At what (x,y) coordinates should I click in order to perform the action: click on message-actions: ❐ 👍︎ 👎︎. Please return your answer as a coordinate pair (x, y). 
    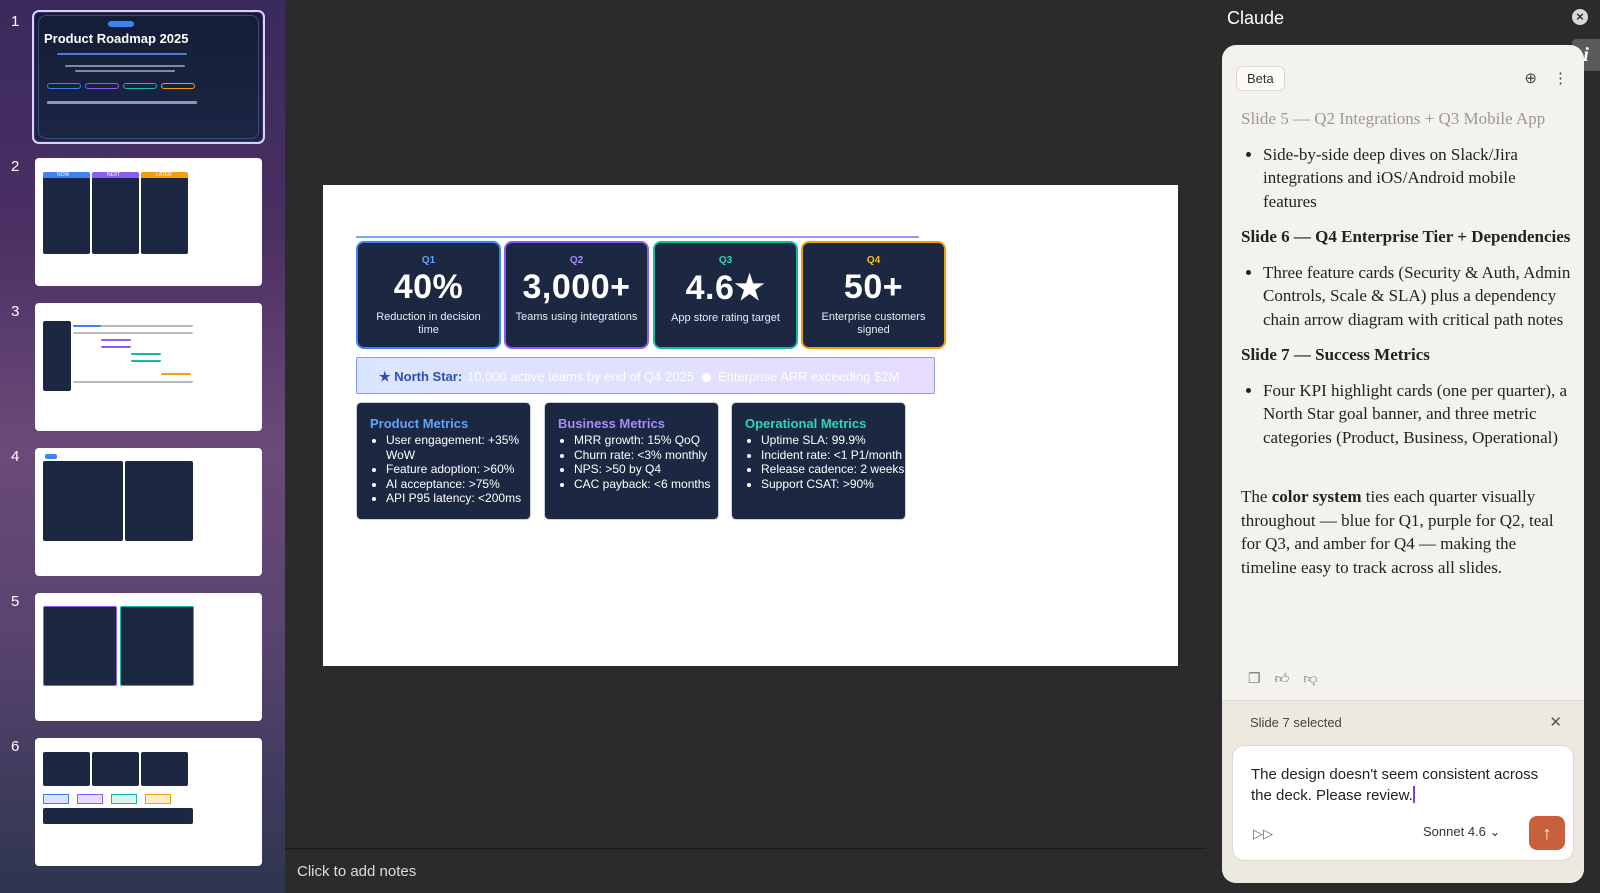
    Looking at the image, I should click on (1289, 678).